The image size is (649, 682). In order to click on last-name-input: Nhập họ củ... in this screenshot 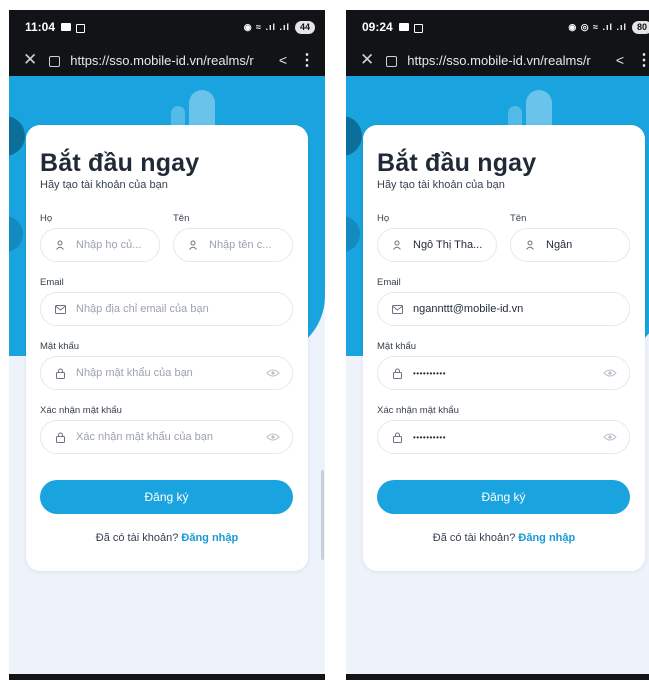, I will do `click(100, 245)`.